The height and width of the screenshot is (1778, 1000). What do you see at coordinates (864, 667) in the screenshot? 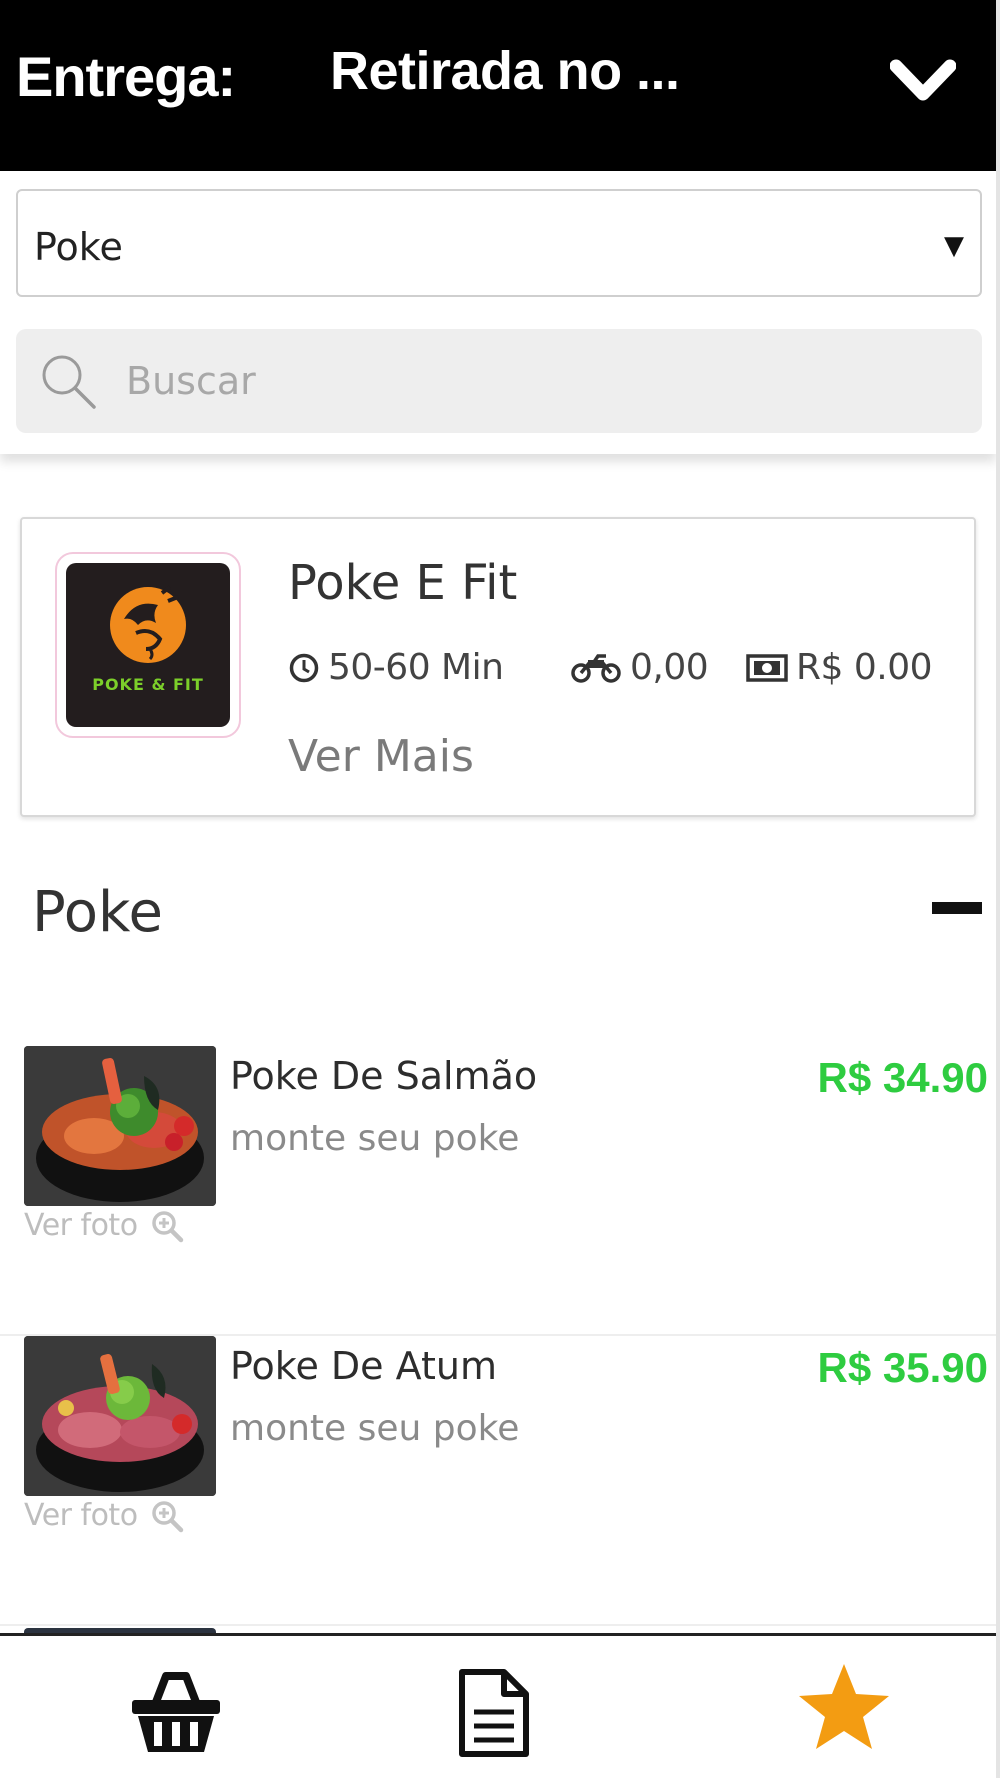
I see `minimum-order-value: R$ 0.00` at bounding box center [864, 667].